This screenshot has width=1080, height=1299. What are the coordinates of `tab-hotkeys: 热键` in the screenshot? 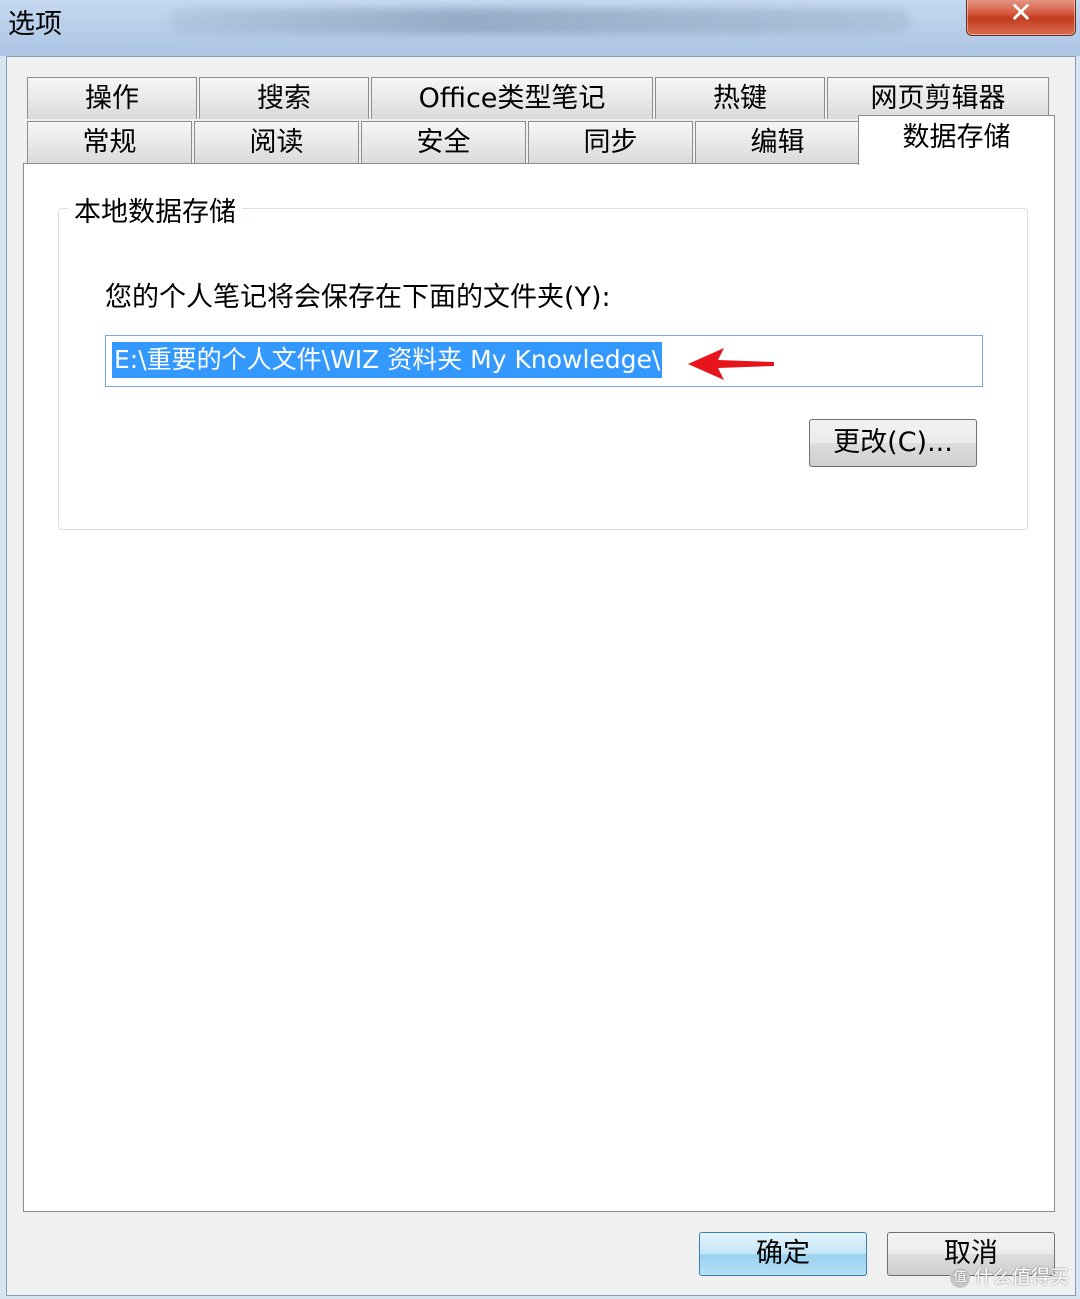 It's located at (740, 98).